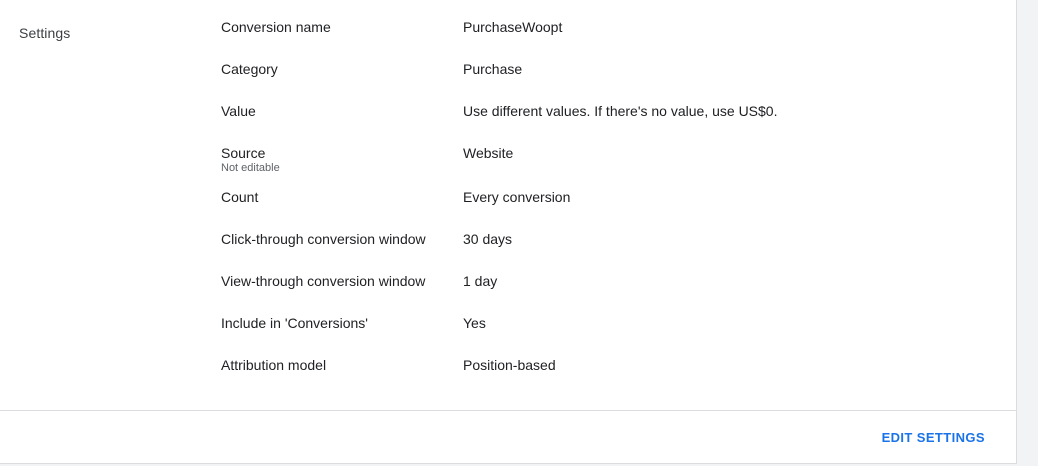 The width and height of the screenshot is (1038, 466). I want to click on setting-value: 30 days, so click(488, 239).